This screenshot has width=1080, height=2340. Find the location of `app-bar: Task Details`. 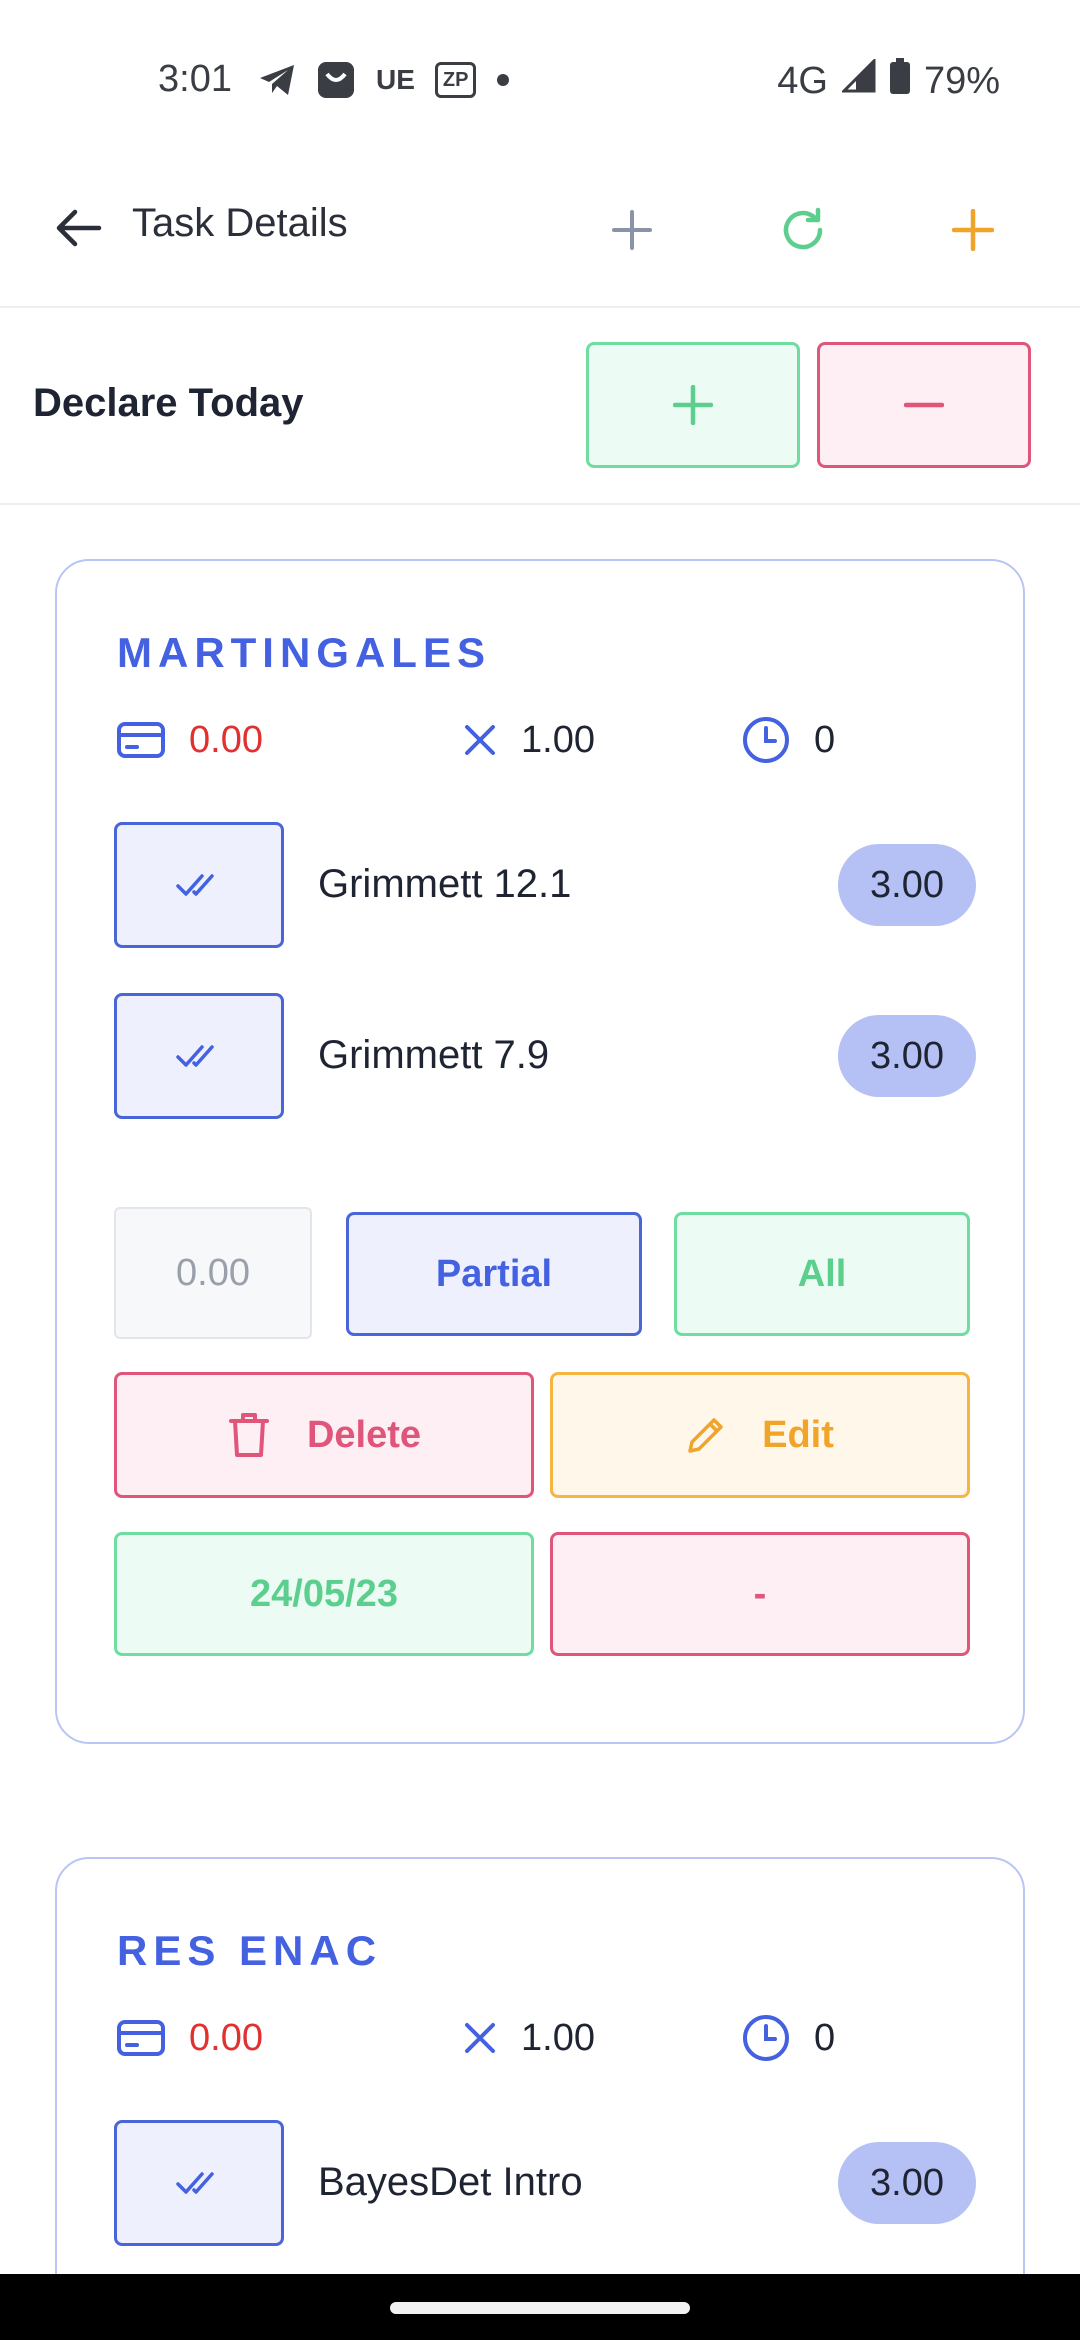

app-bar: Task Details is located at coordinates (540, 236).